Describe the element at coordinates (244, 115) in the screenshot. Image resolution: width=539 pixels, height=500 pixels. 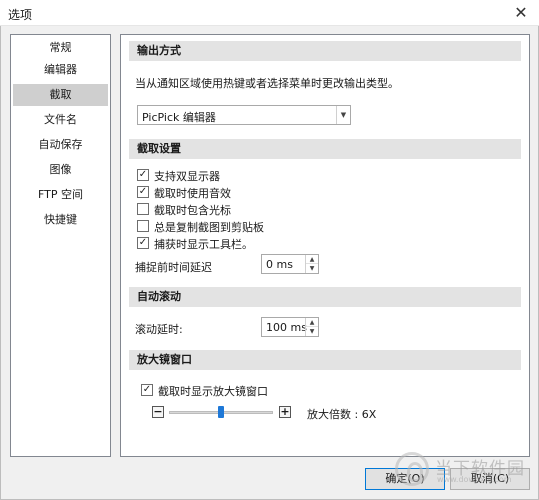
I see `output-type-dropdown: PicPick 编辑器 ▼` at that location.